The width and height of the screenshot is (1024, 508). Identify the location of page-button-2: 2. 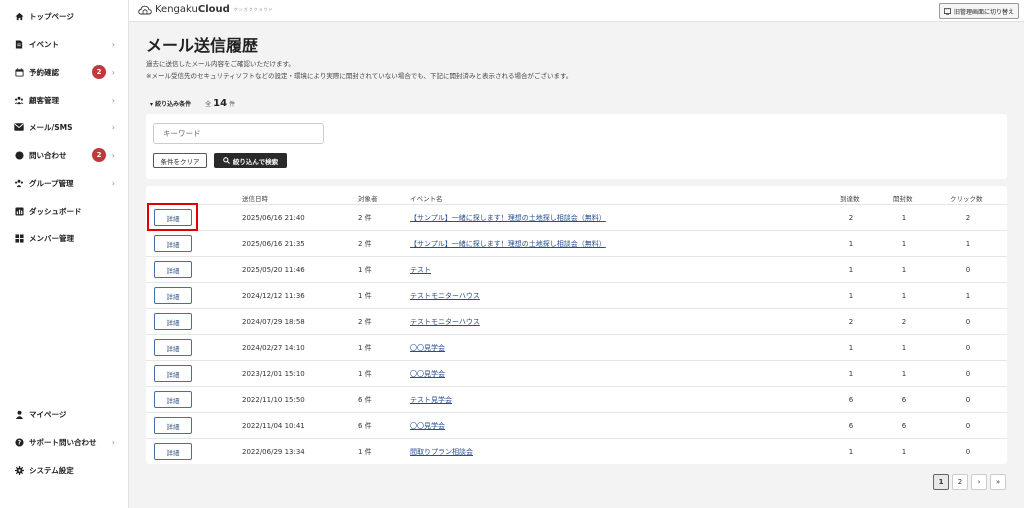
(960, 482).